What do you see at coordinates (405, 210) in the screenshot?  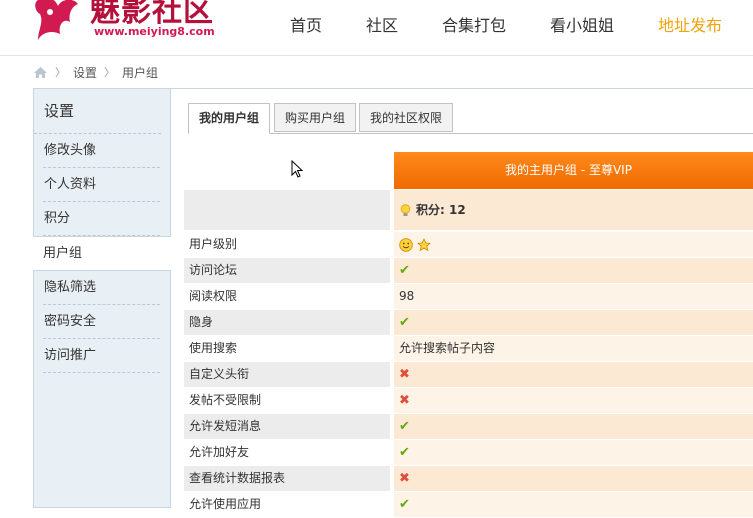 I see `lightbulb-icon` at bounding box center [405, 210].